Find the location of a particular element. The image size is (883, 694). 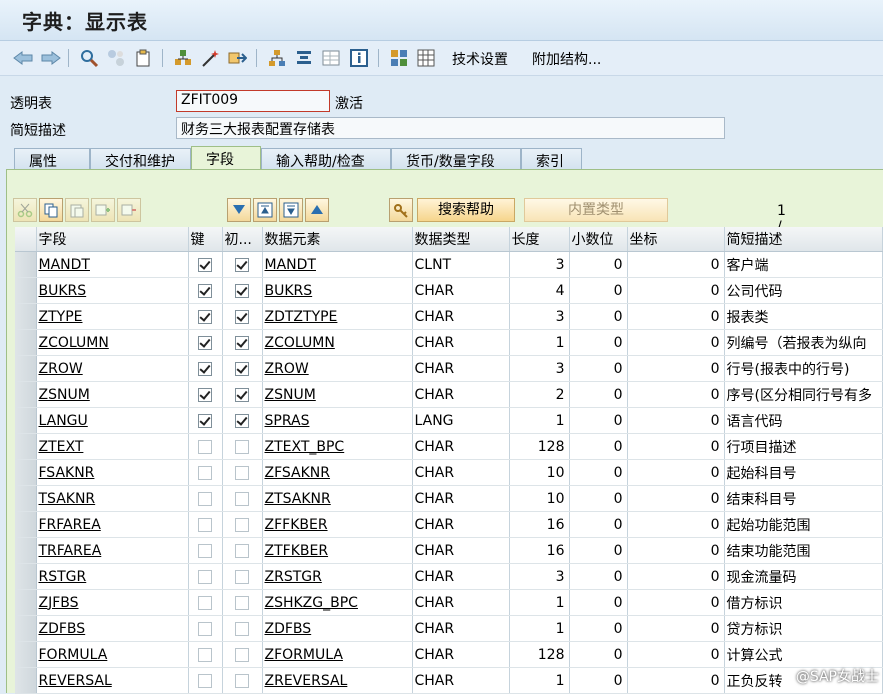

data-element-cell: ZFORMULA is located at coordinates (337, 654).